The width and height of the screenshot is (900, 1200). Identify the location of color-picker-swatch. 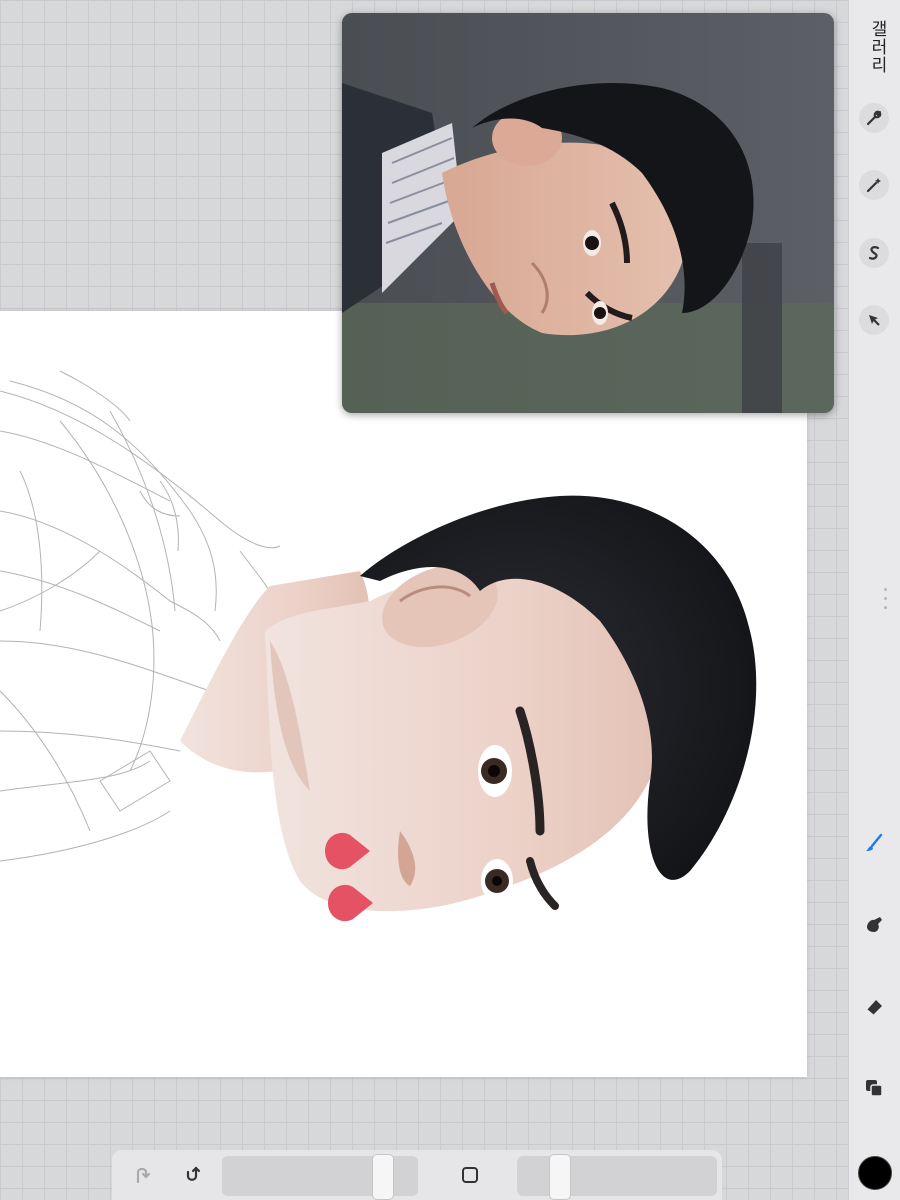
(875, 1173).